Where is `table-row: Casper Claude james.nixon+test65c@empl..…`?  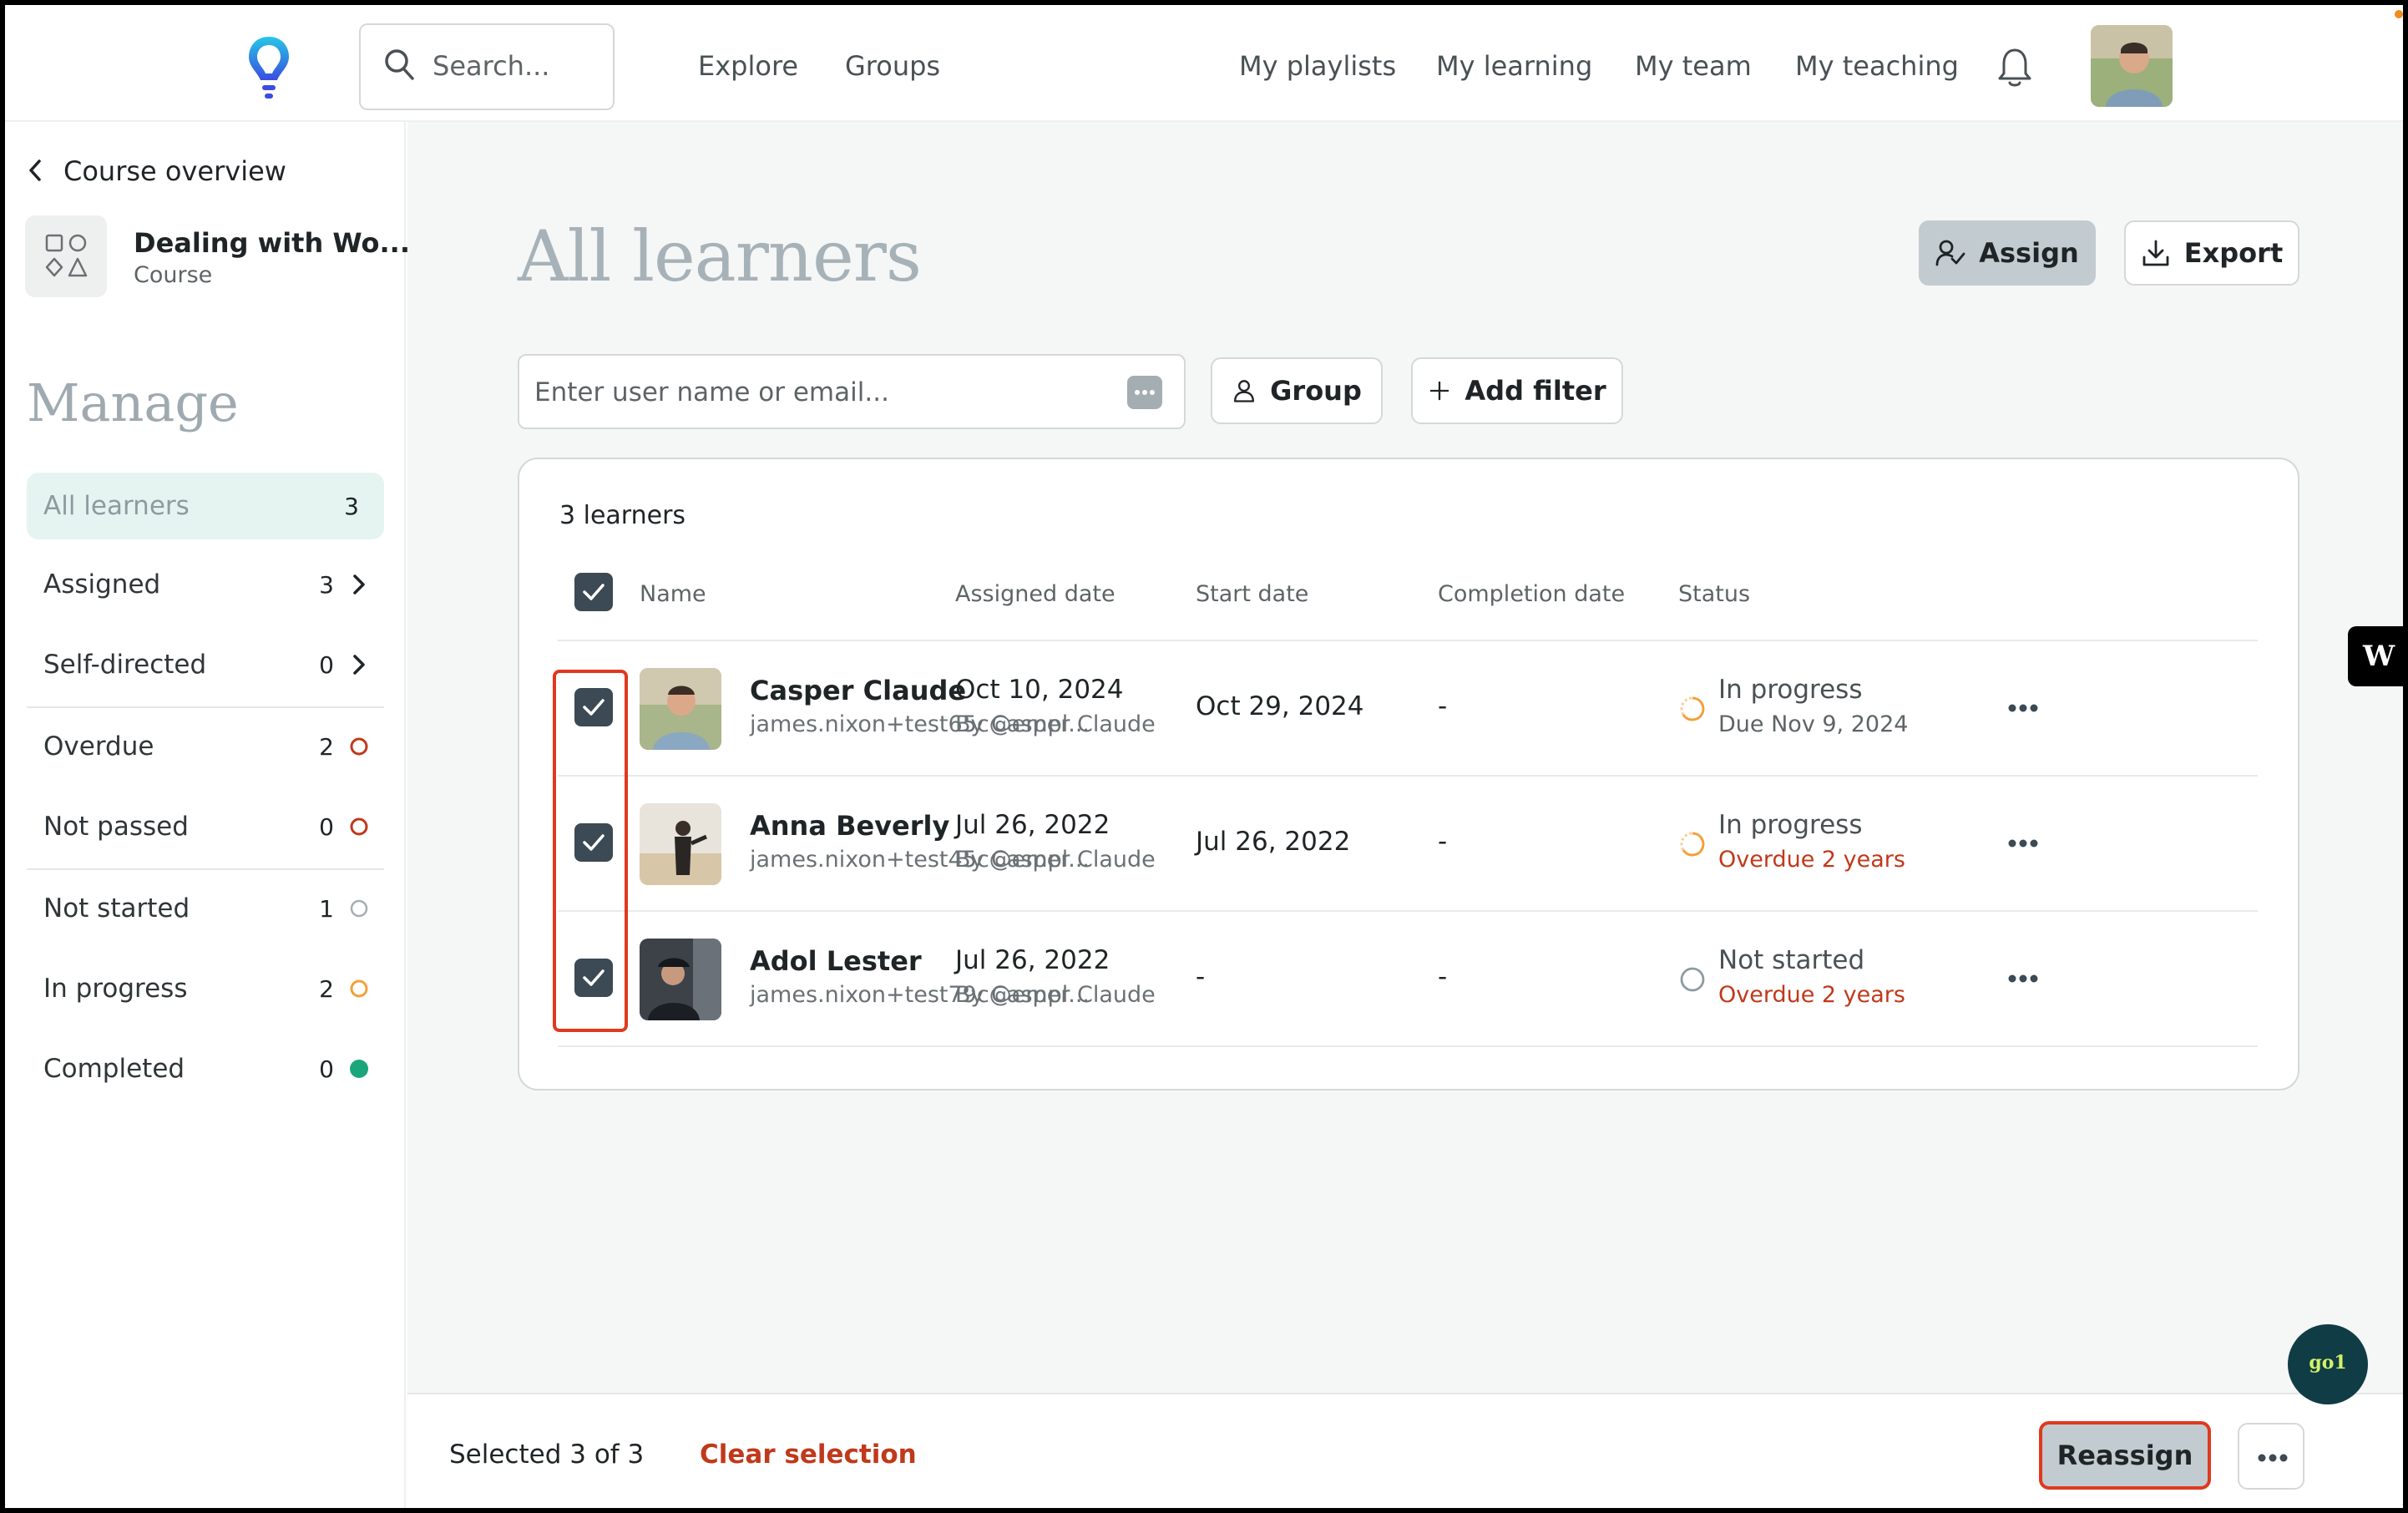 table-row: Casper Claude james.nixon+test65c@empl..… is located at coordinates (1410, 709).